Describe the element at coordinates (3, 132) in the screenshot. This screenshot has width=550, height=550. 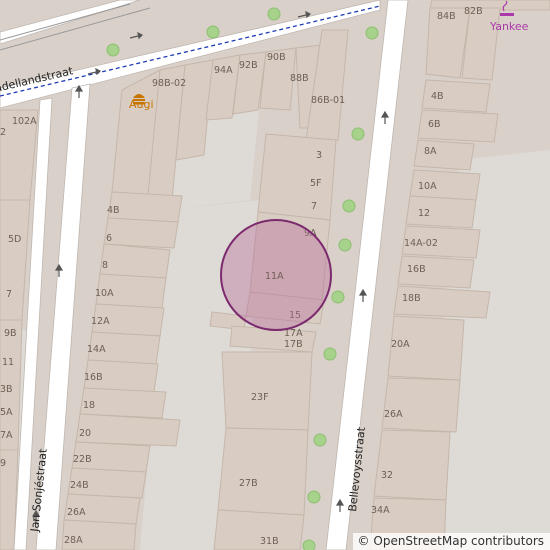
I see `house-number: 2` at that location.